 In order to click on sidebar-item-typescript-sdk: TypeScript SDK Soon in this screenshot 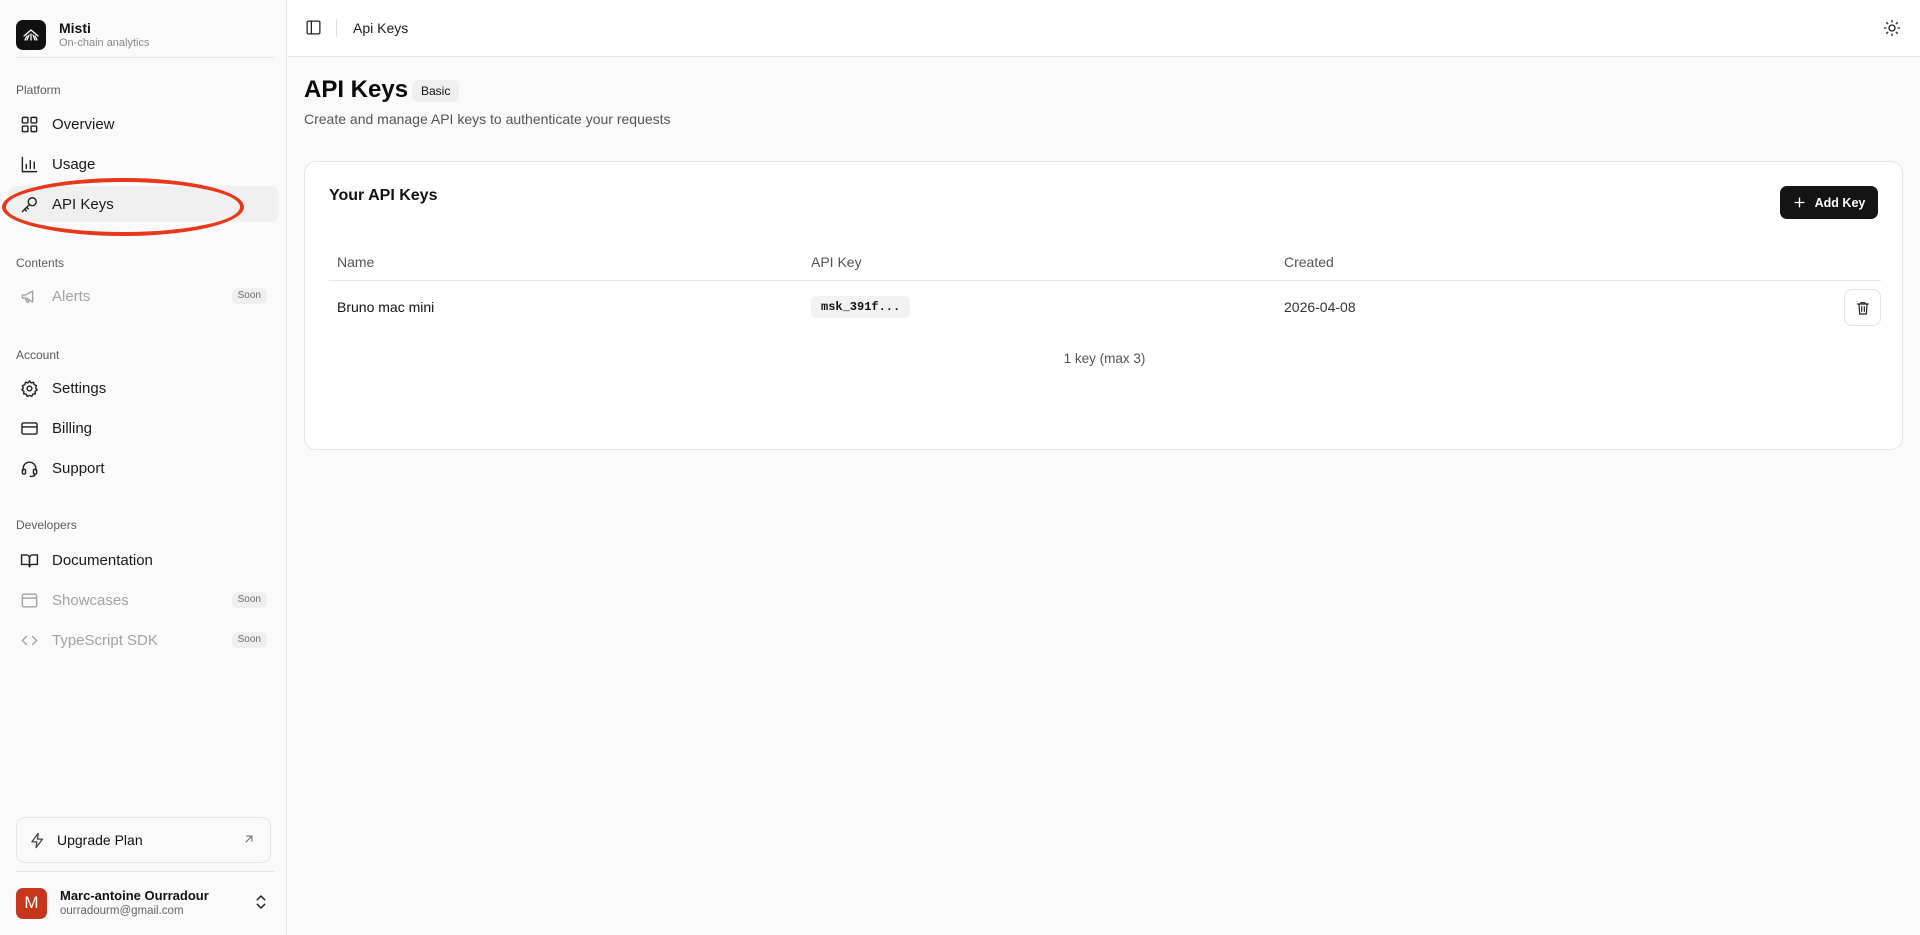, I will do `click(143, 640)`.